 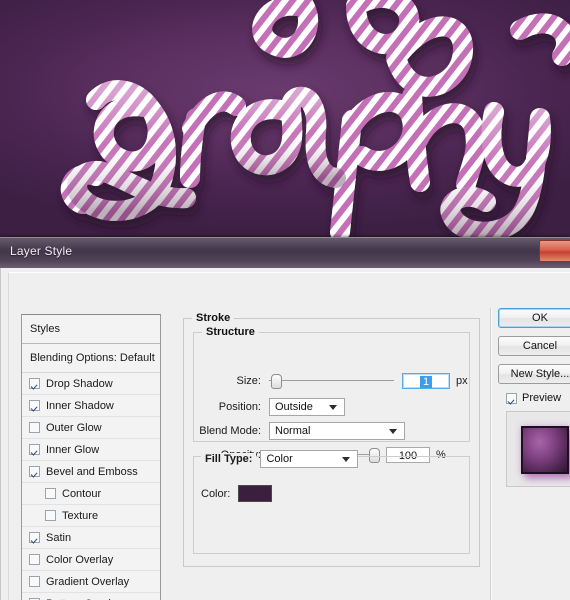 I want to click on fill-type-label: Fill Type:, so click(x=229, y=459).